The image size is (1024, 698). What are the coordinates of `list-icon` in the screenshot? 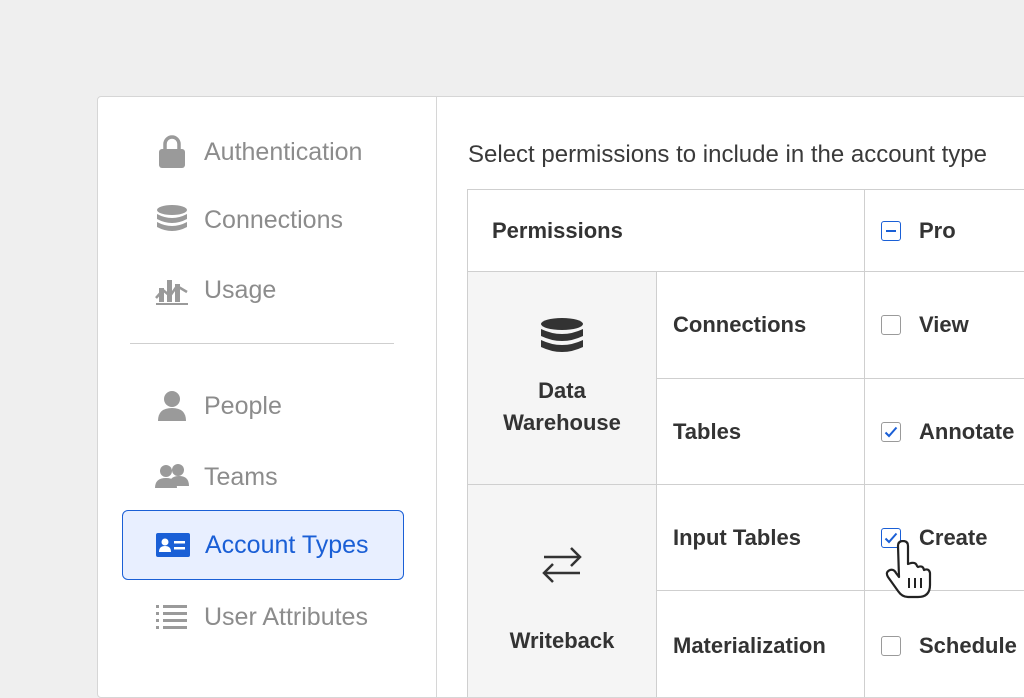 It's located at (172, 617).